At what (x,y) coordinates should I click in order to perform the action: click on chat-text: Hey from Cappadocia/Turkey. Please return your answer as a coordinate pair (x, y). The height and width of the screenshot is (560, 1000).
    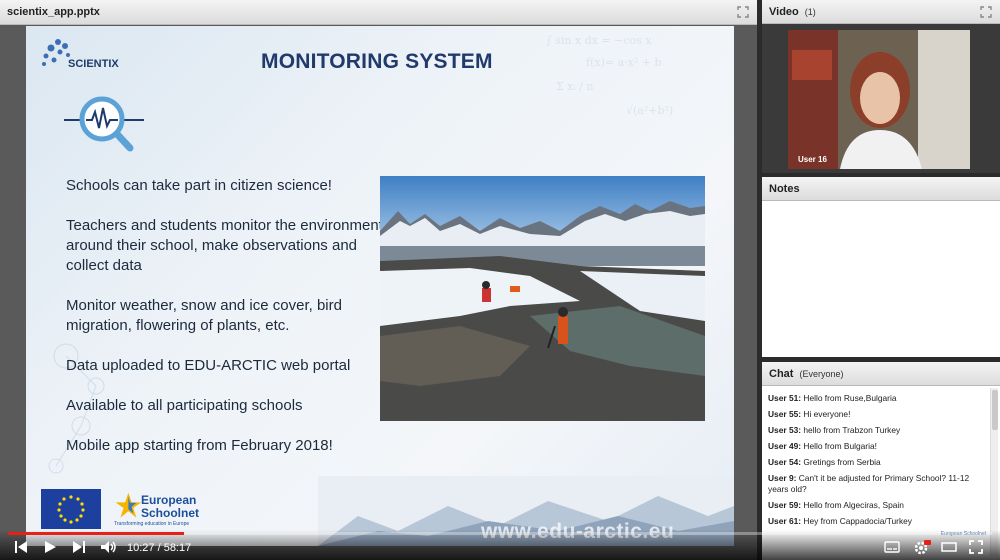
    Looking at the image, I should click on (857, 521).